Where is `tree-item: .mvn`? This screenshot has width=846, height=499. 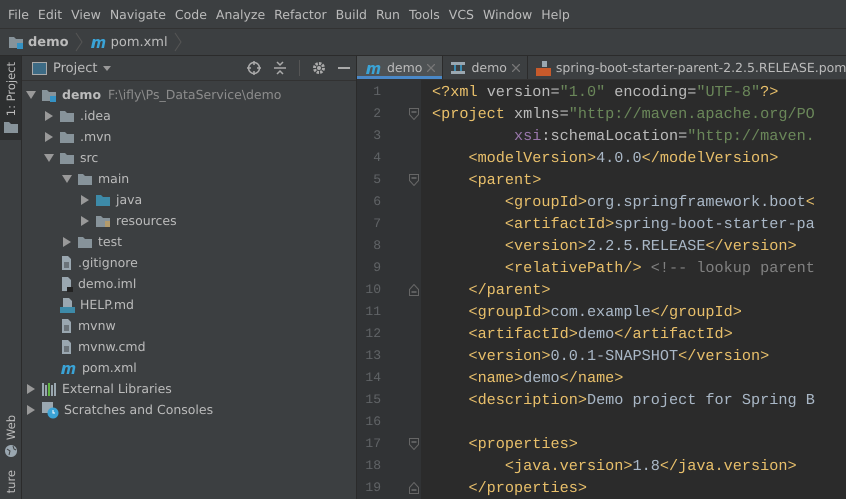 tree-item: .mvn is located at coordinates (189, 136).